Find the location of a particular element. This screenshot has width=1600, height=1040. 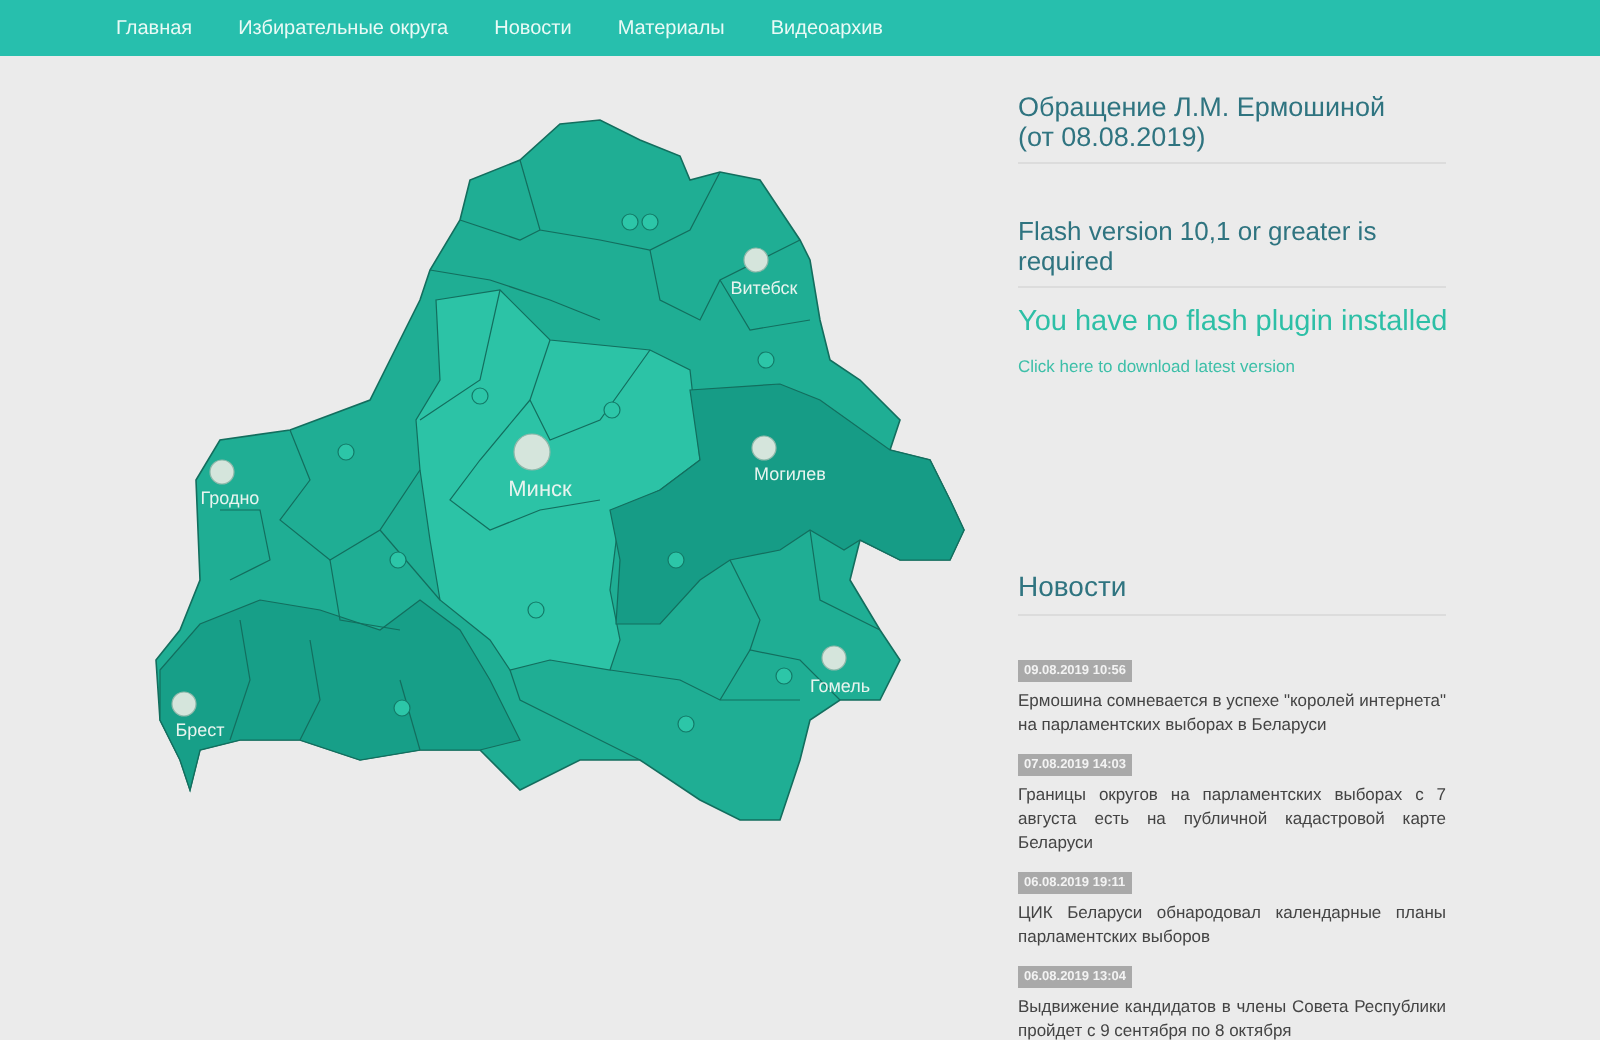

flash-message: You have no flash plugin installed is located at coordinates (1234, 322).